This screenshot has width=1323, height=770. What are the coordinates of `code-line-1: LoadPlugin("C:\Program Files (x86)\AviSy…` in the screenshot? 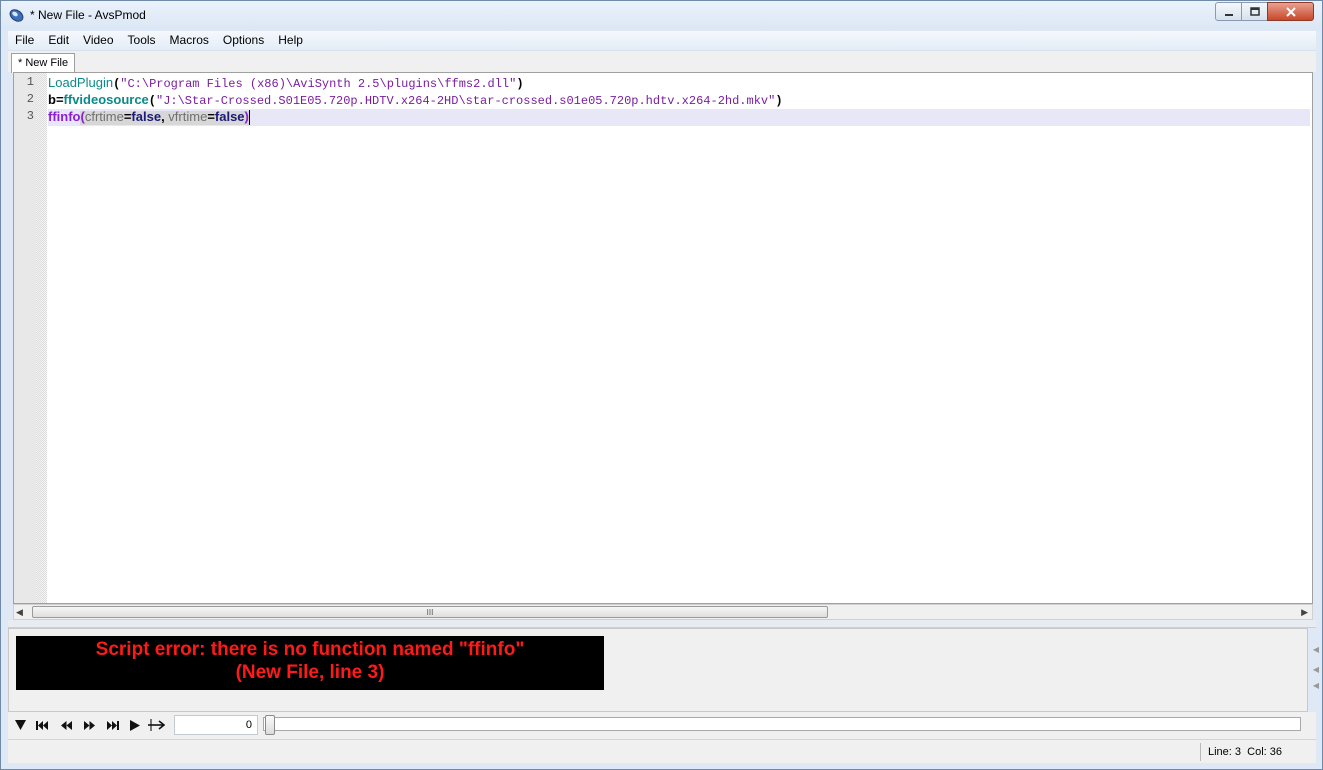 It's located at (286, 82).